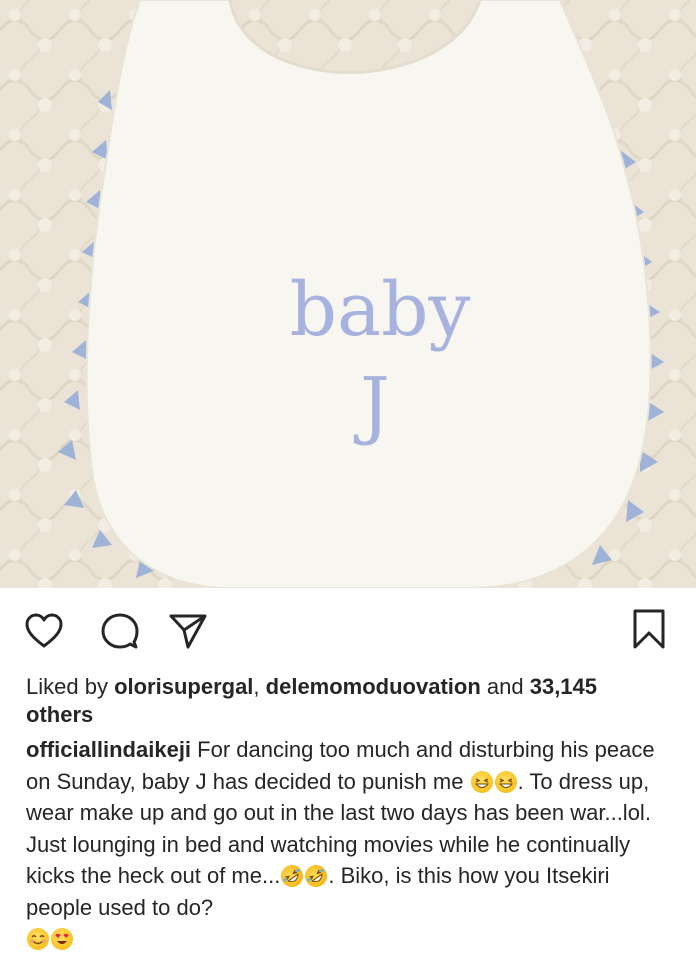  Describe the element at coordinates (62, 939) in the screenshot. I see `heart-eyes-face-icon` at that location.